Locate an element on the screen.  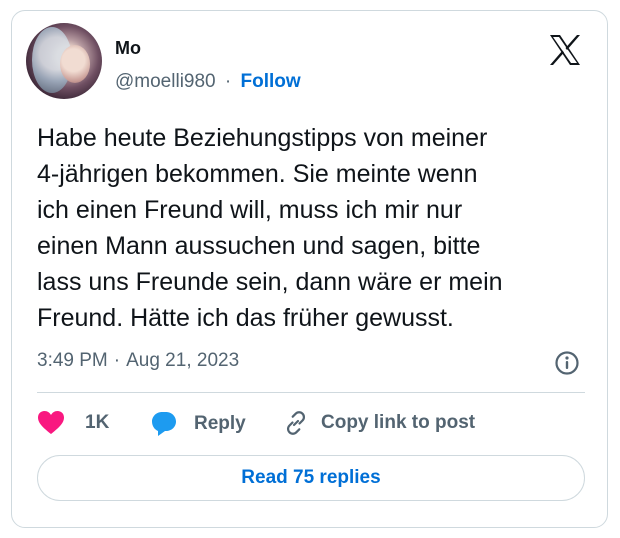
tweet-time: 3:49 PM is located at coordinates (72, 360).